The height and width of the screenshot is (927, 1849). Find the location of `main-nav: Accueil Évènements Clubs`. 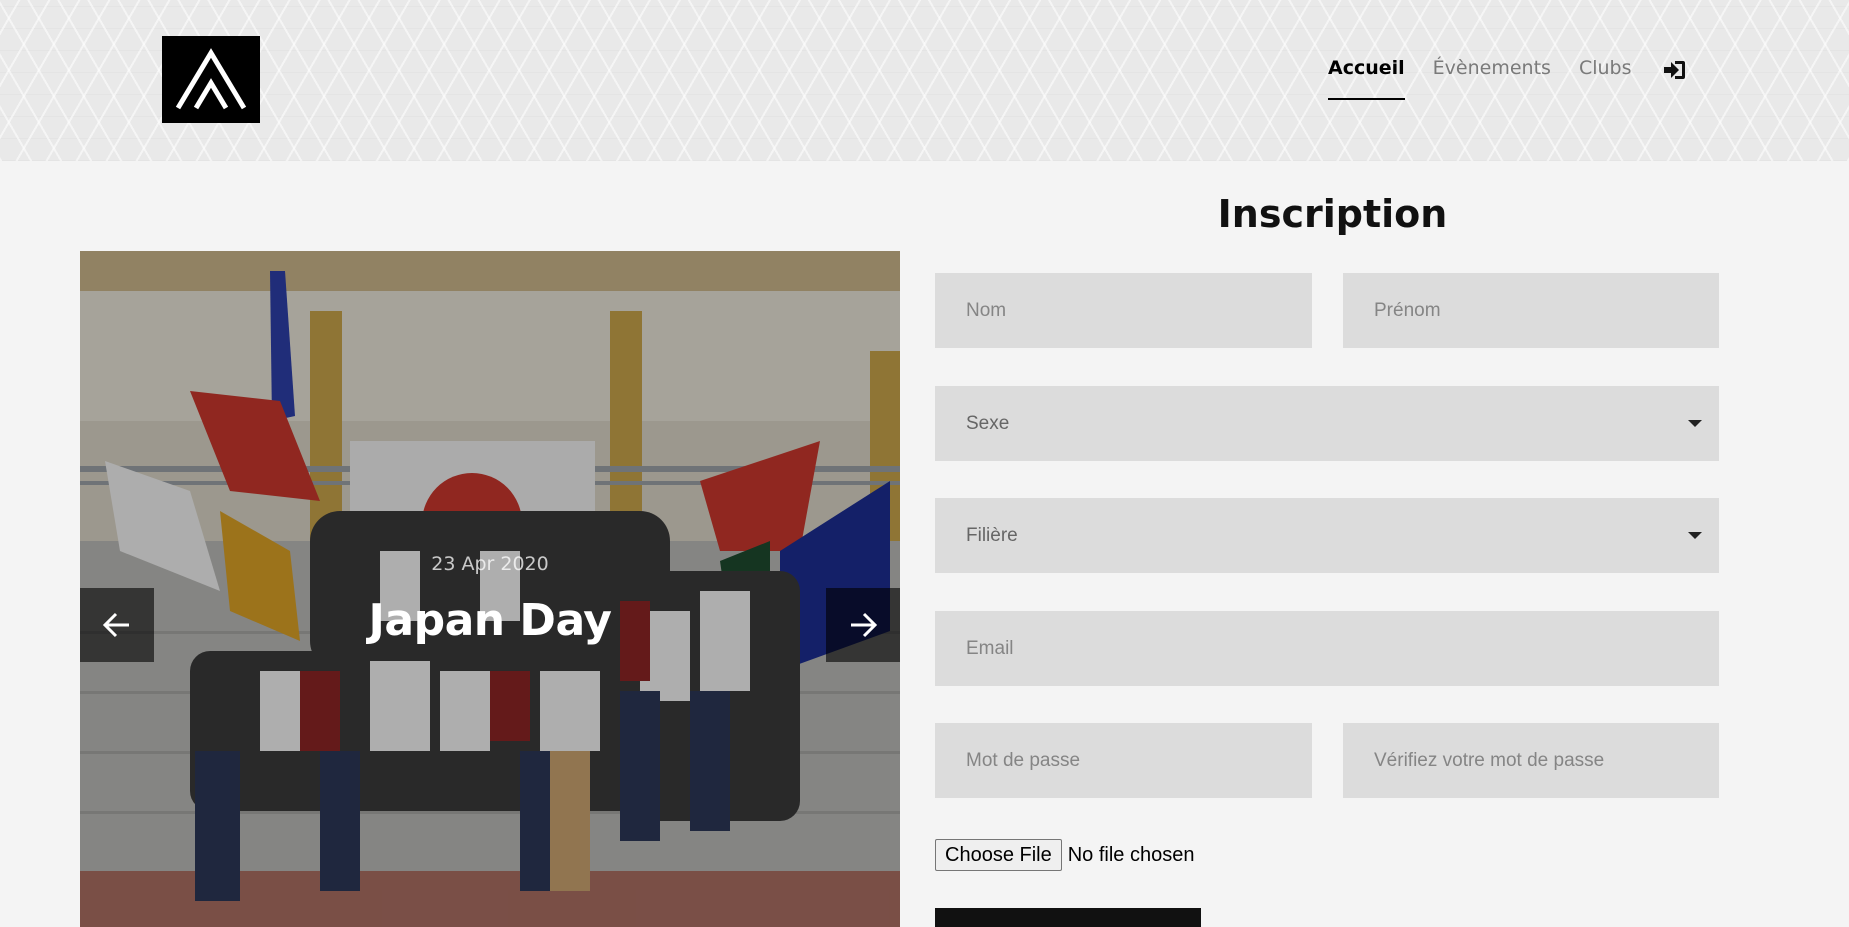

main-nav: Accueil Évènements Clubs is located at coordinates (1493, 77).